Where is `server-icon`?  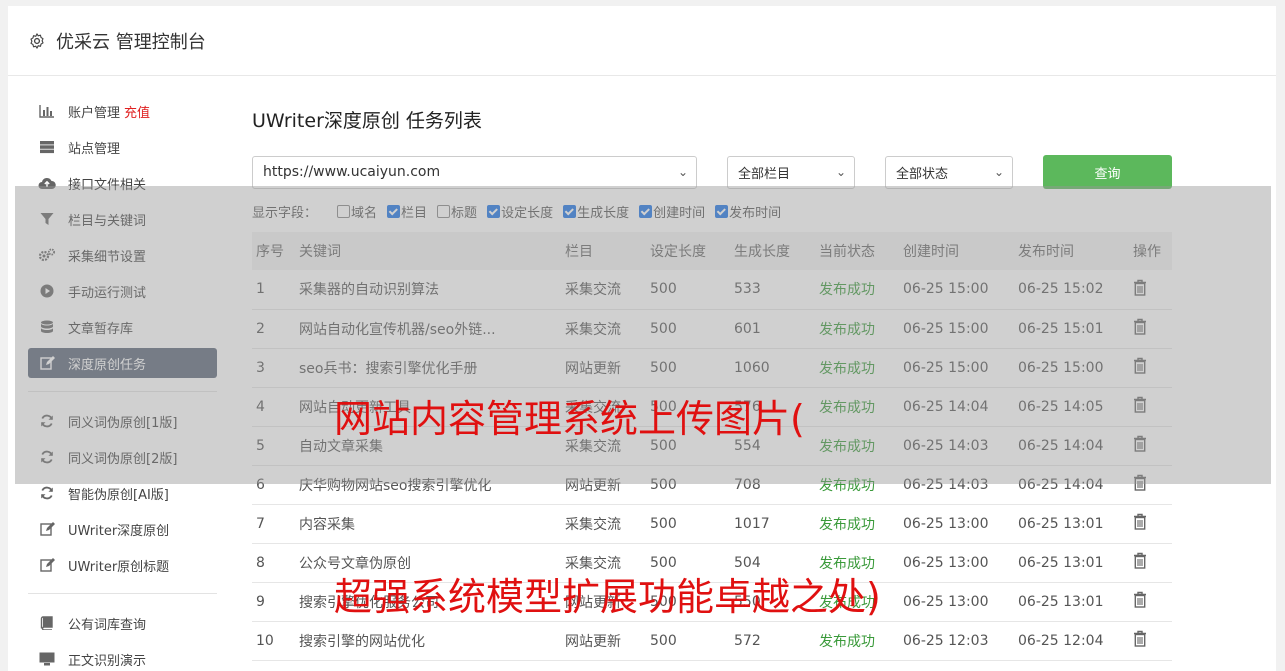 server-icon is located at coordinates (47, 147).